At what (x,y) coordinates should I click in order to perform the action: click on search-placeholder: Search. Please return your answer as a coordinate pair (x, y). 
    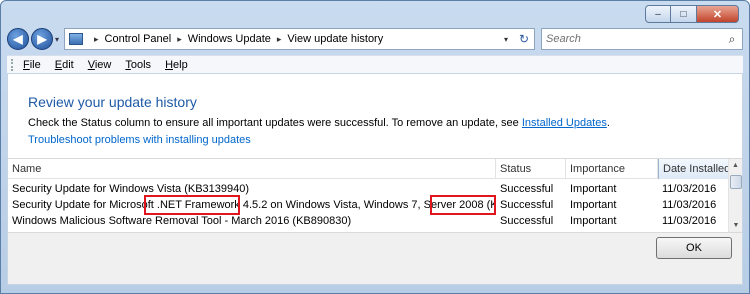
    Looking at the image, I should click on (563, 39).